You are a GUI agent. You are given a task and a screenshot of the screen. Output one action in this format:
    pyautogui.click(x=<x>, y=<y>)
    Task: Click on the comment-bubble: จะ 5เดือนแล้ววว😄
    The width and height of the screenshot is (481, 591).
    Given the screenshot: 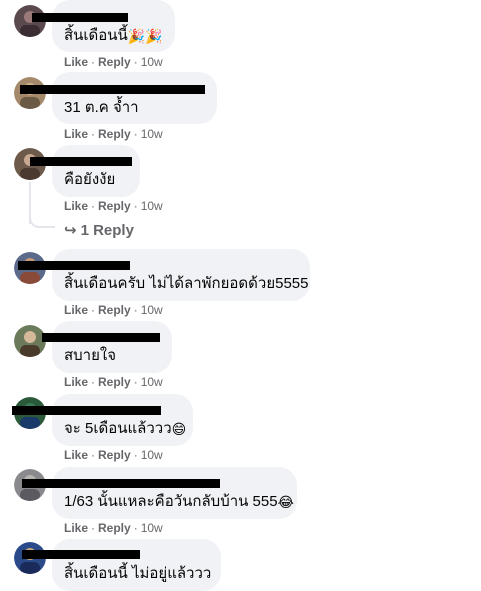 What is the action you would take?
    pyautogui.click(x=102, y=420)
    